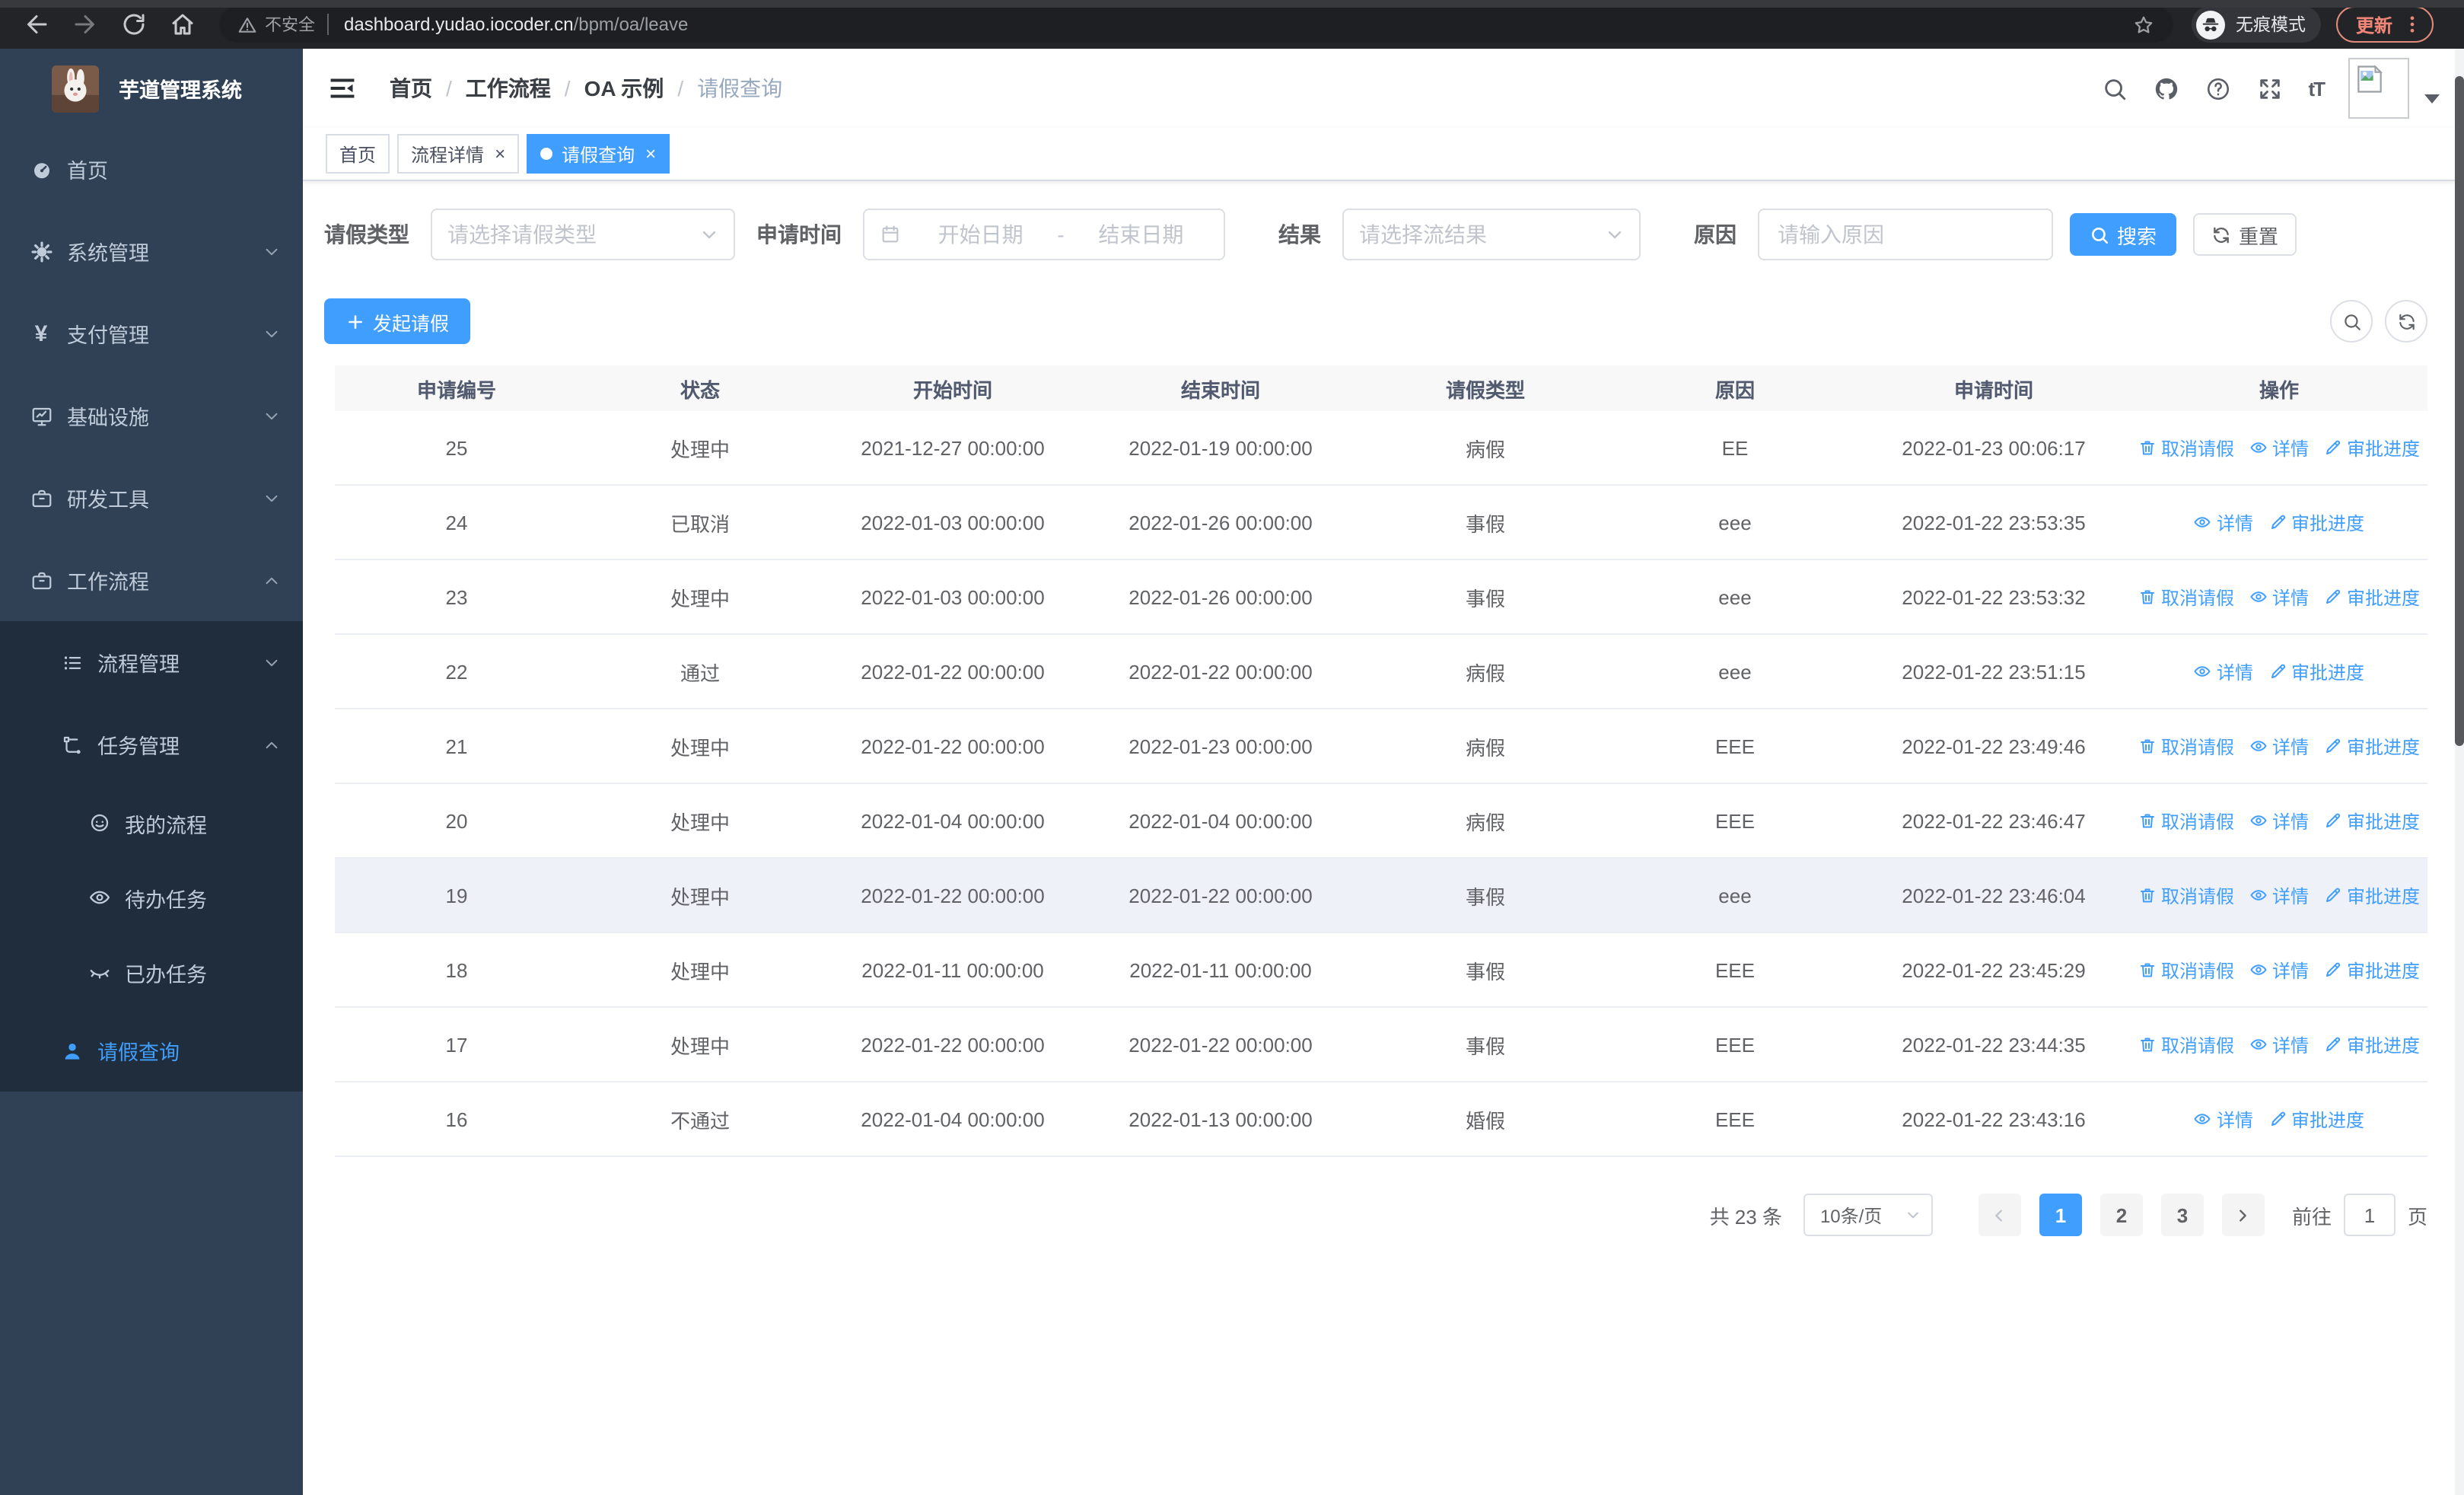 This screenshot has height=1495, width=2464. Describe the element at coordinates (411, 89) in the screenshot. I see `breadcrumb-item: 首页` at that location.